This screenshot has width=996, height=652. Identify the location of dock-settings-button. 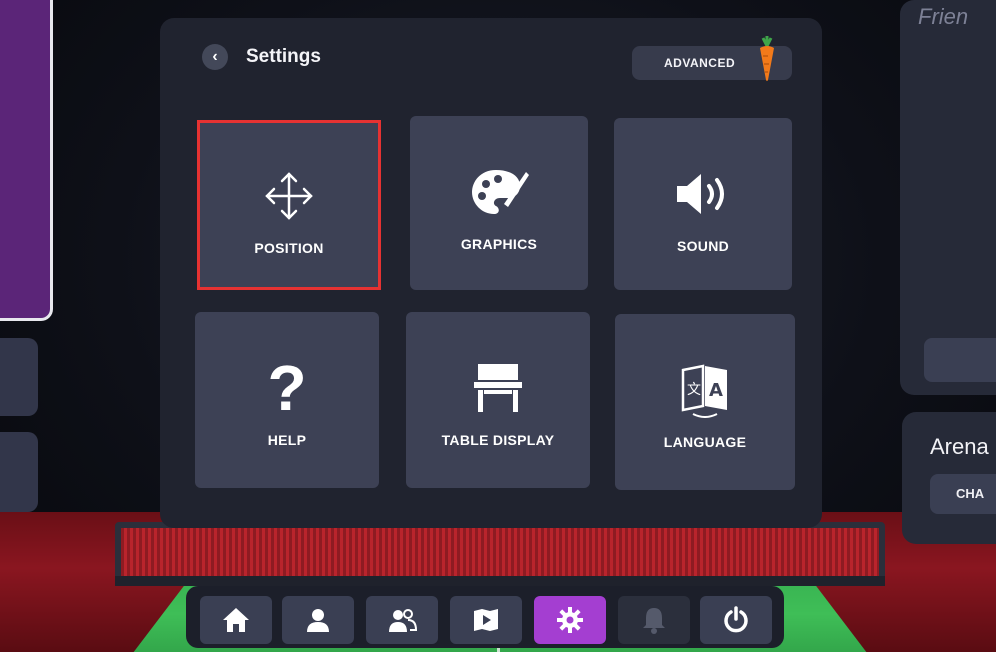
(570, 620).